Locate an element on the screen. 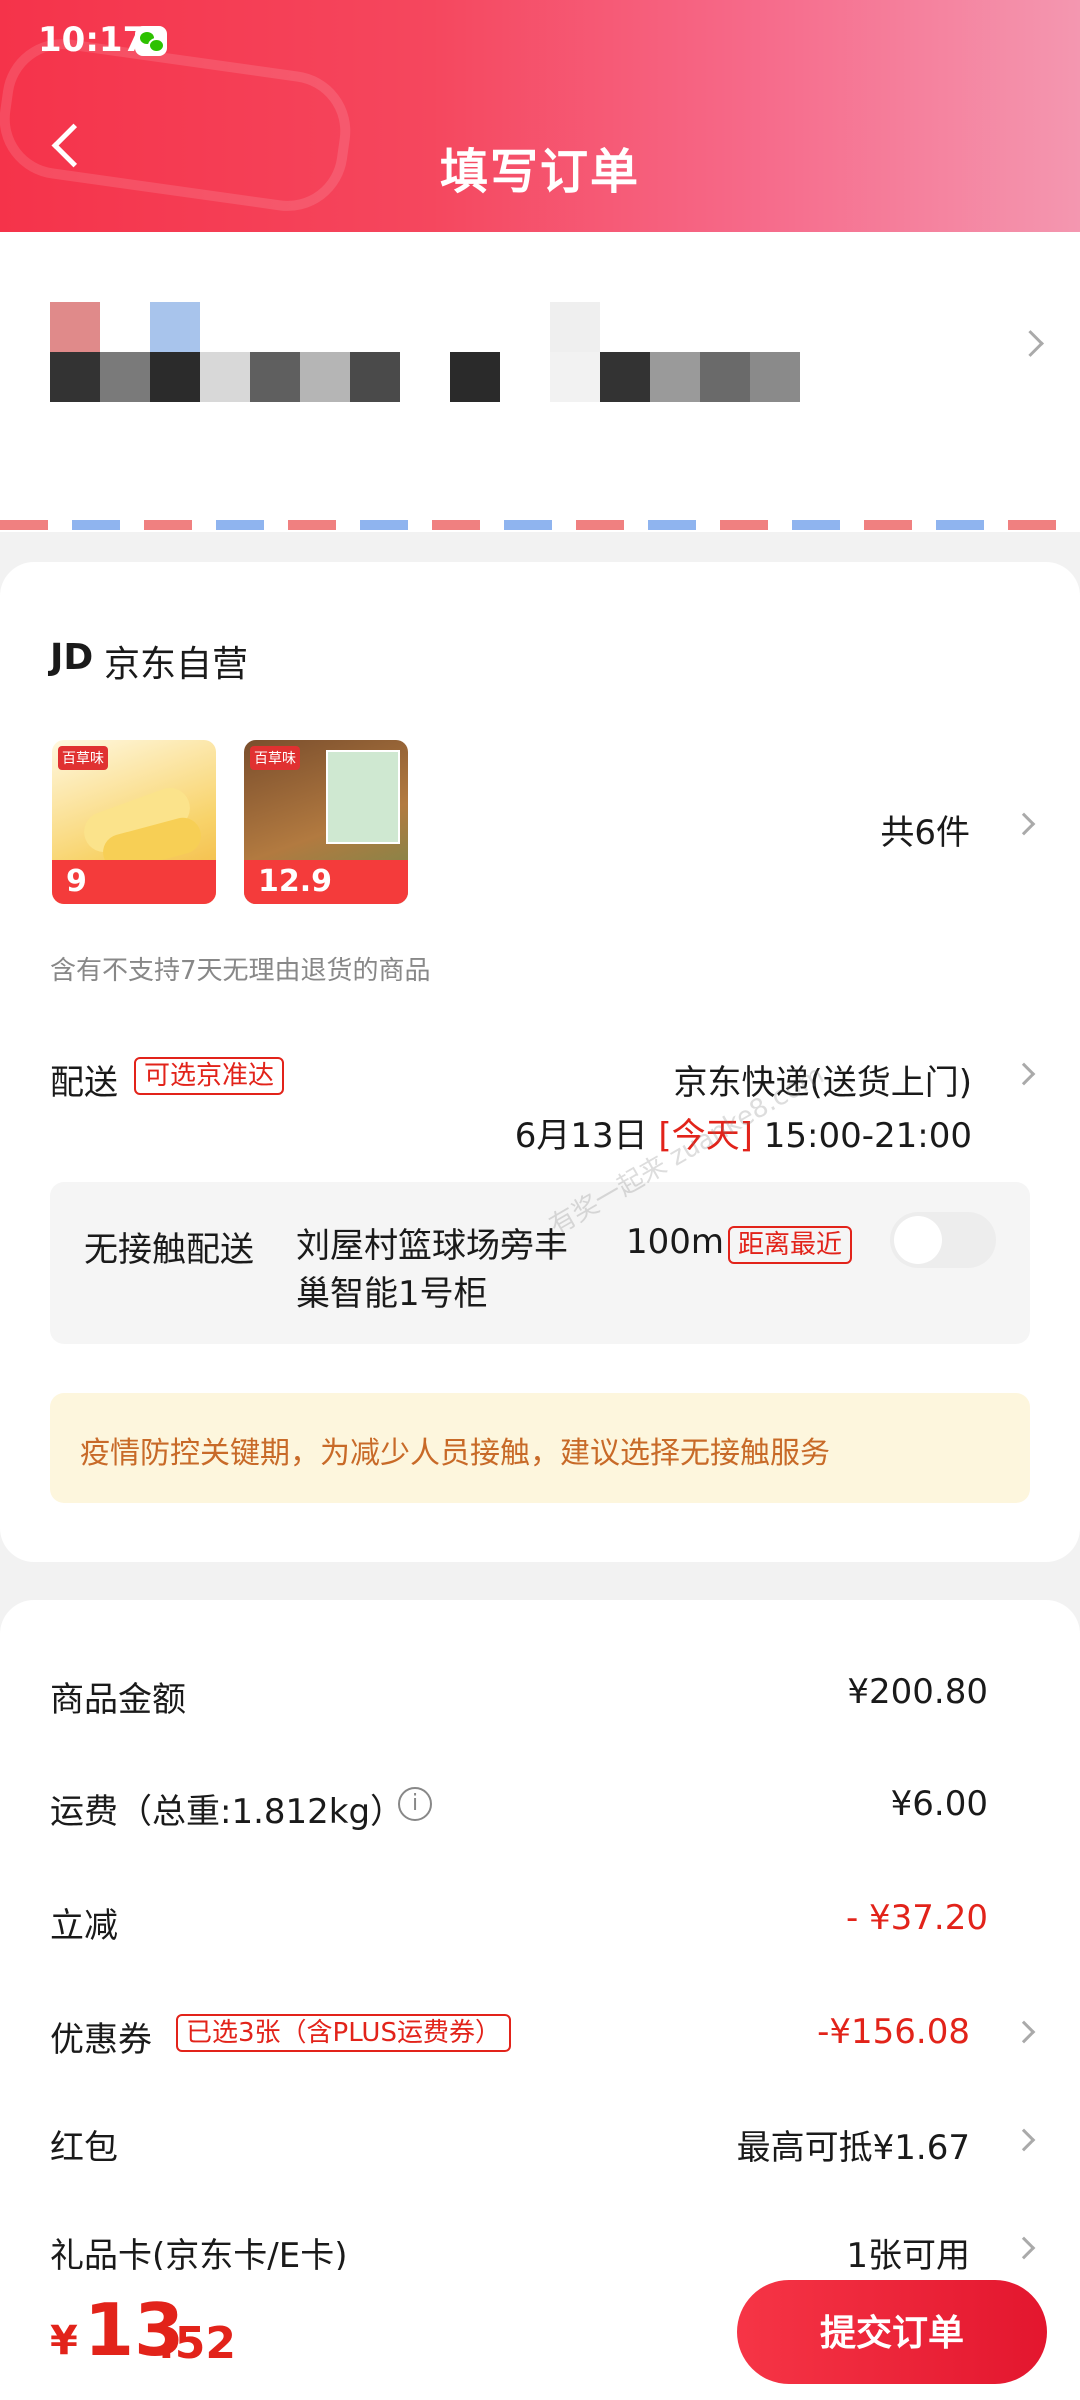 The width and height of the screenshot is (1080, 2400). price-tag: 9 is located at coordinates (134, 882).